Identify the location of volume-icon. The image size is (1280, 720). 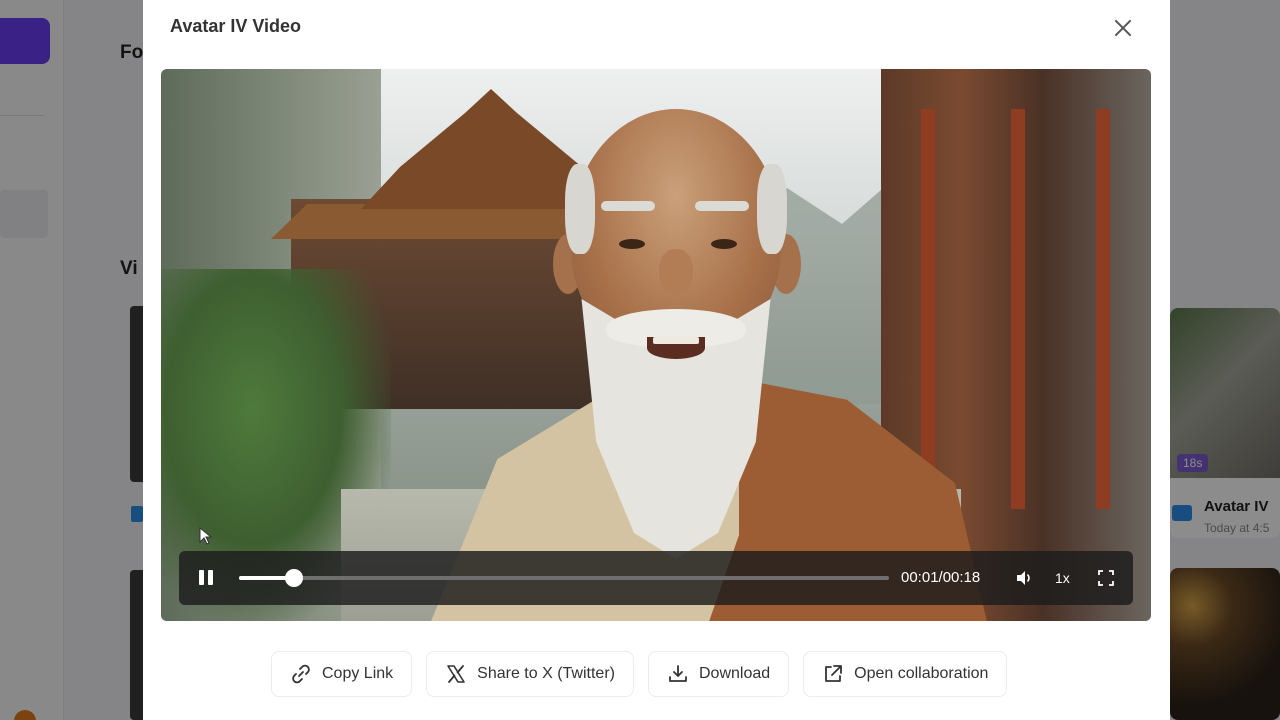
(1024, 578).